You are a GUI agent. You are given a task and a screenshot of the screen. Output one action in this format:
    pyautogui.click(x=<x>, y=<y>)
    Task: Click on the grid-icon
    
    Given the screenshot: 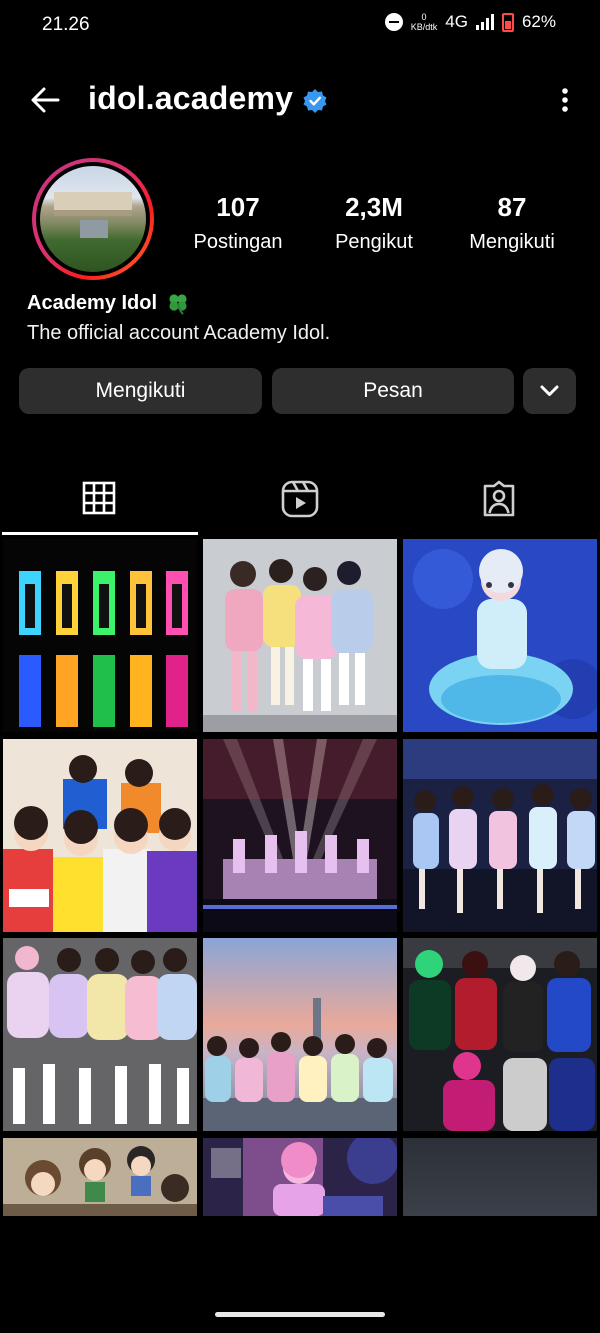 What is the action you would take?
    pyautogui.click(x=99, y=498)
    